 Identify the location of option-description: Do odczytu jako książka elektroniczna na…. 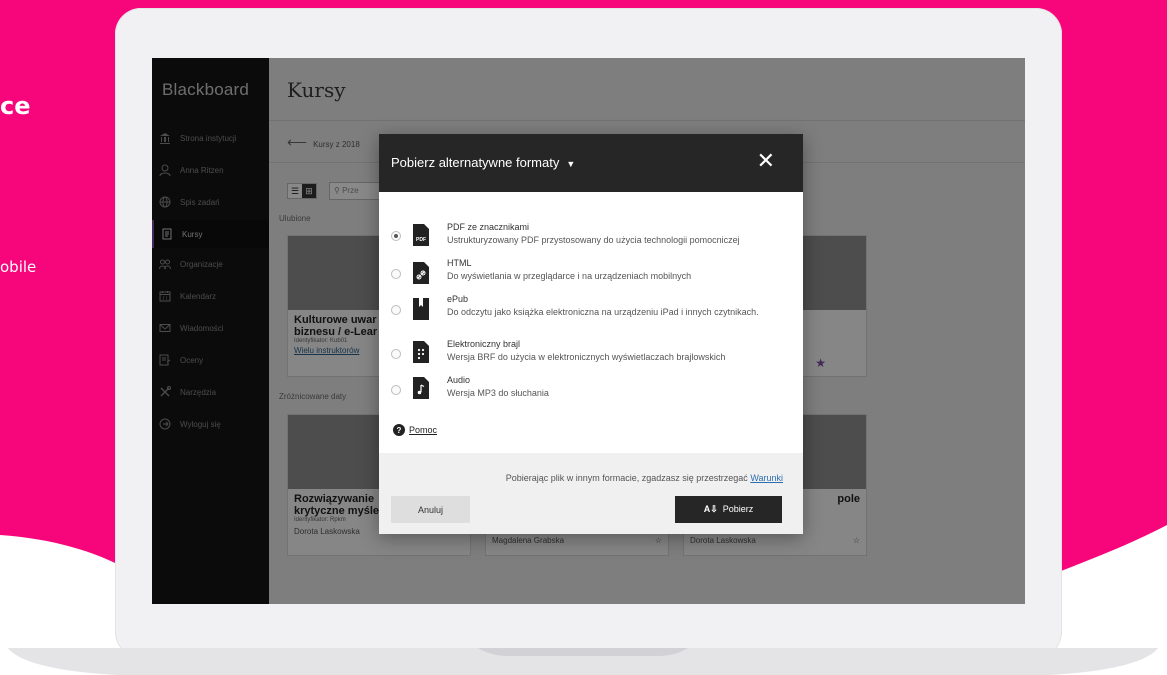
(603, 312).